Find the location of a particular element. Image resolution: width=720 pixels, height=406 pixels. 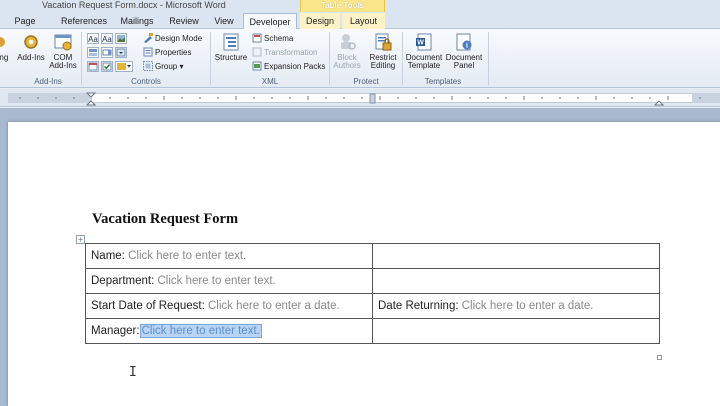

com-add-ins-button: COM Add-Ins is located at coordinates (63, 51).